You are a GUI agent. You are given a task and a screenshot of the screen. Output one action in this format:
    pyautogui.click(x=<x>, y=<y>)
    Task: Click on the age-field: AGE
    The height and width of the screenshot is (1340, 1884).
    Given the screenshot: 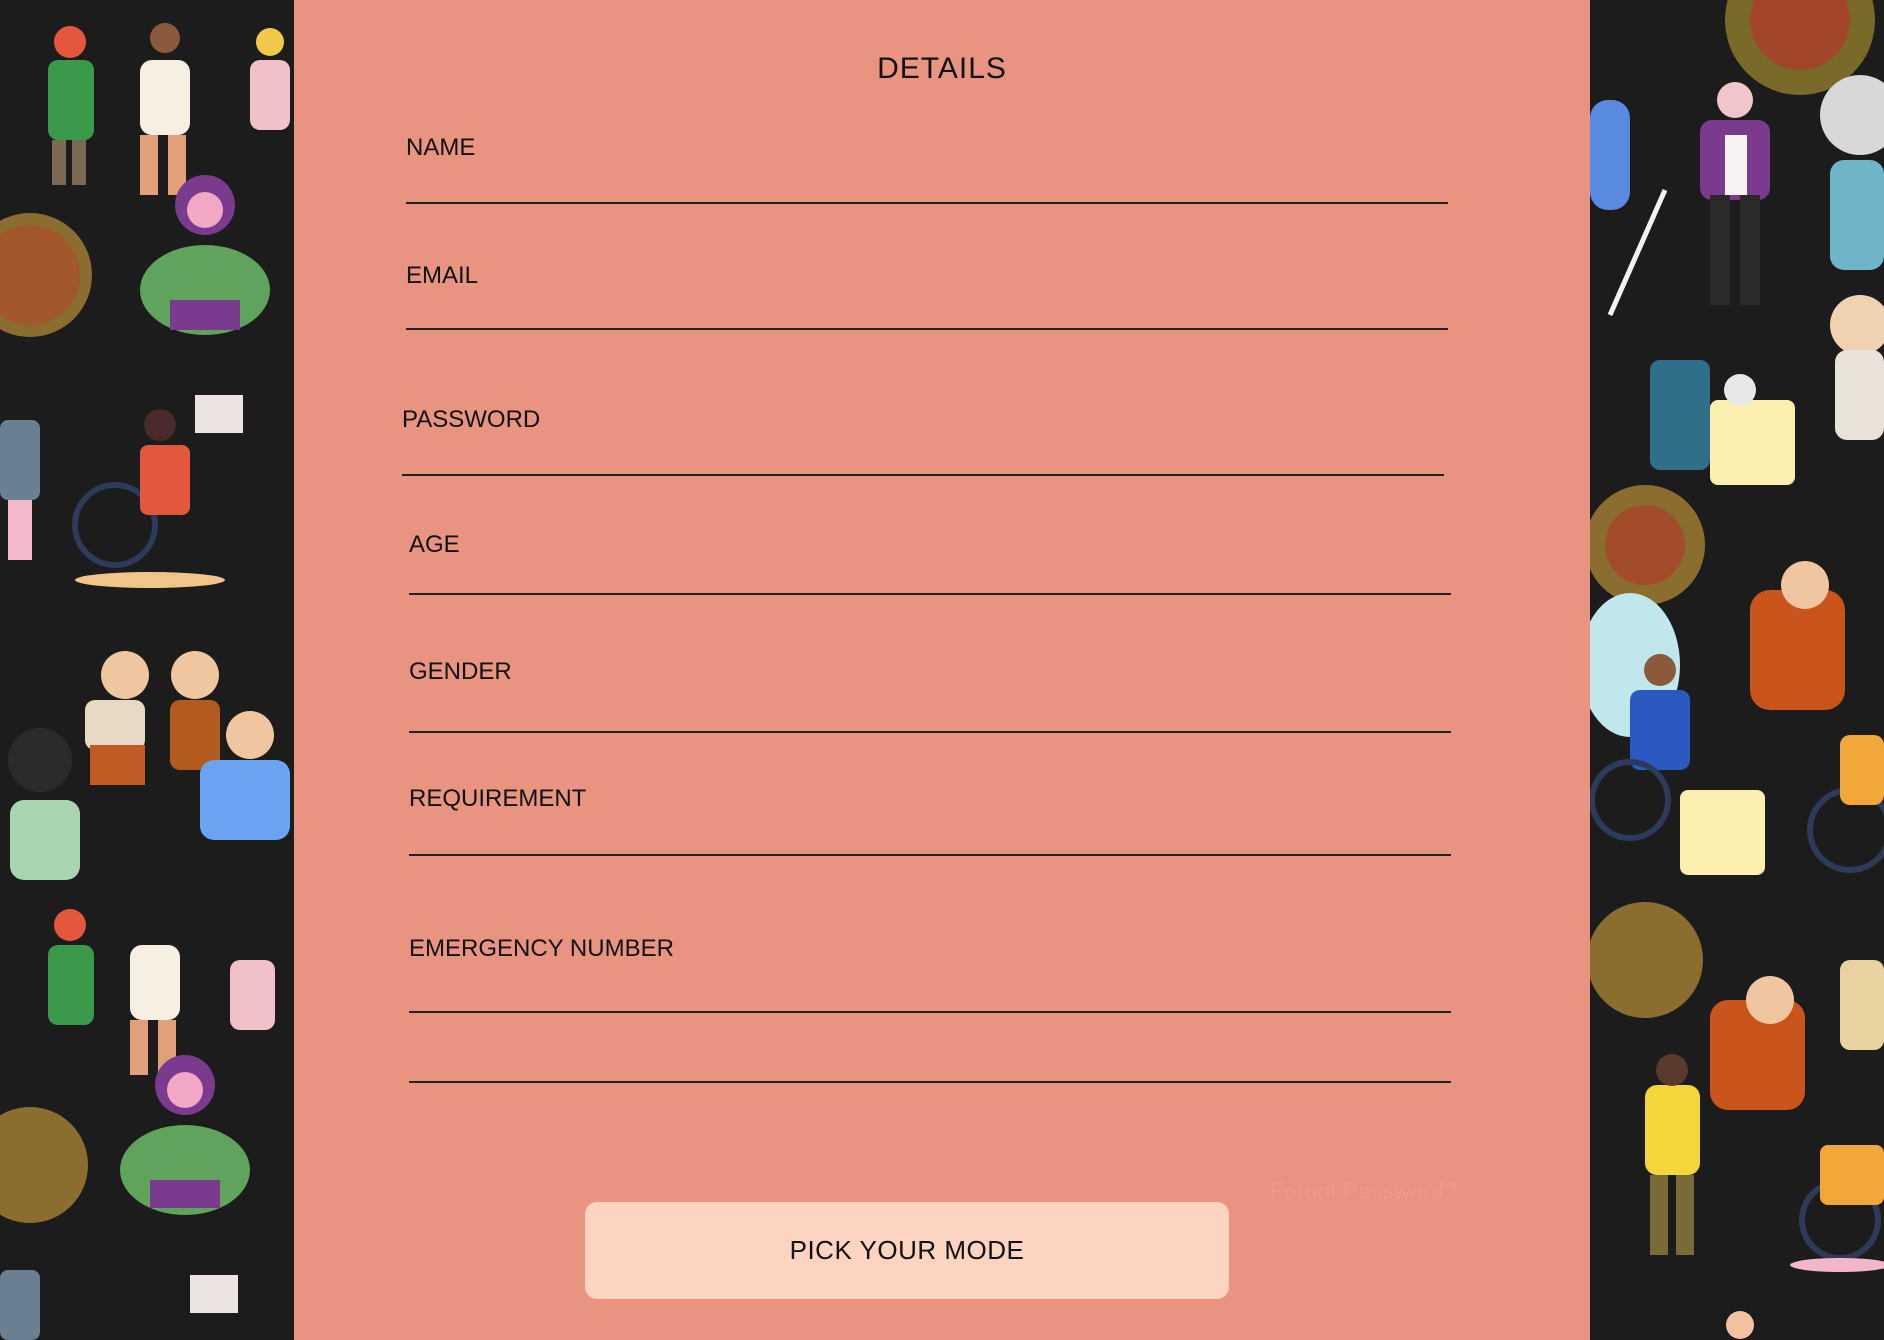 What is the action you would take?
    pyautogui.click(x=930, y=562)
    